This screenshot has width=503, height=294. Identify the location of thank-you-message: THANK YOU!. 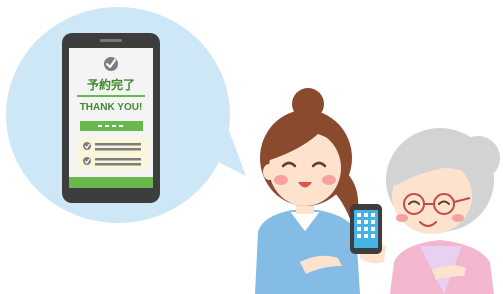
(111, 107).